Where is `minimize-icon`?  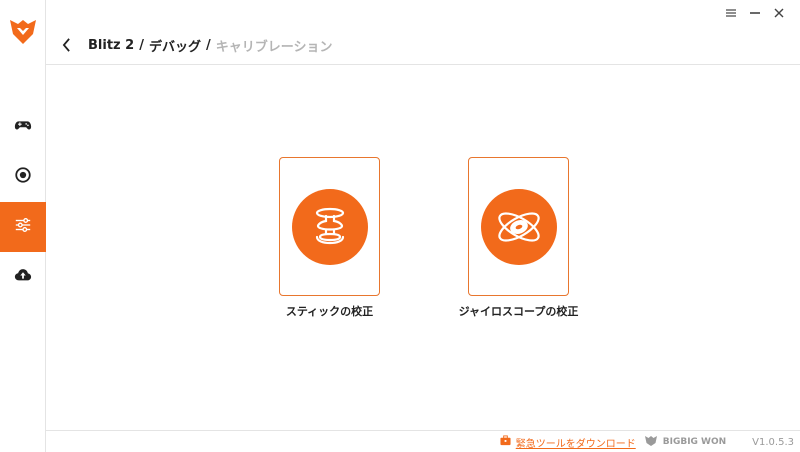
minimize-icon is located at coordinates (755, 13).